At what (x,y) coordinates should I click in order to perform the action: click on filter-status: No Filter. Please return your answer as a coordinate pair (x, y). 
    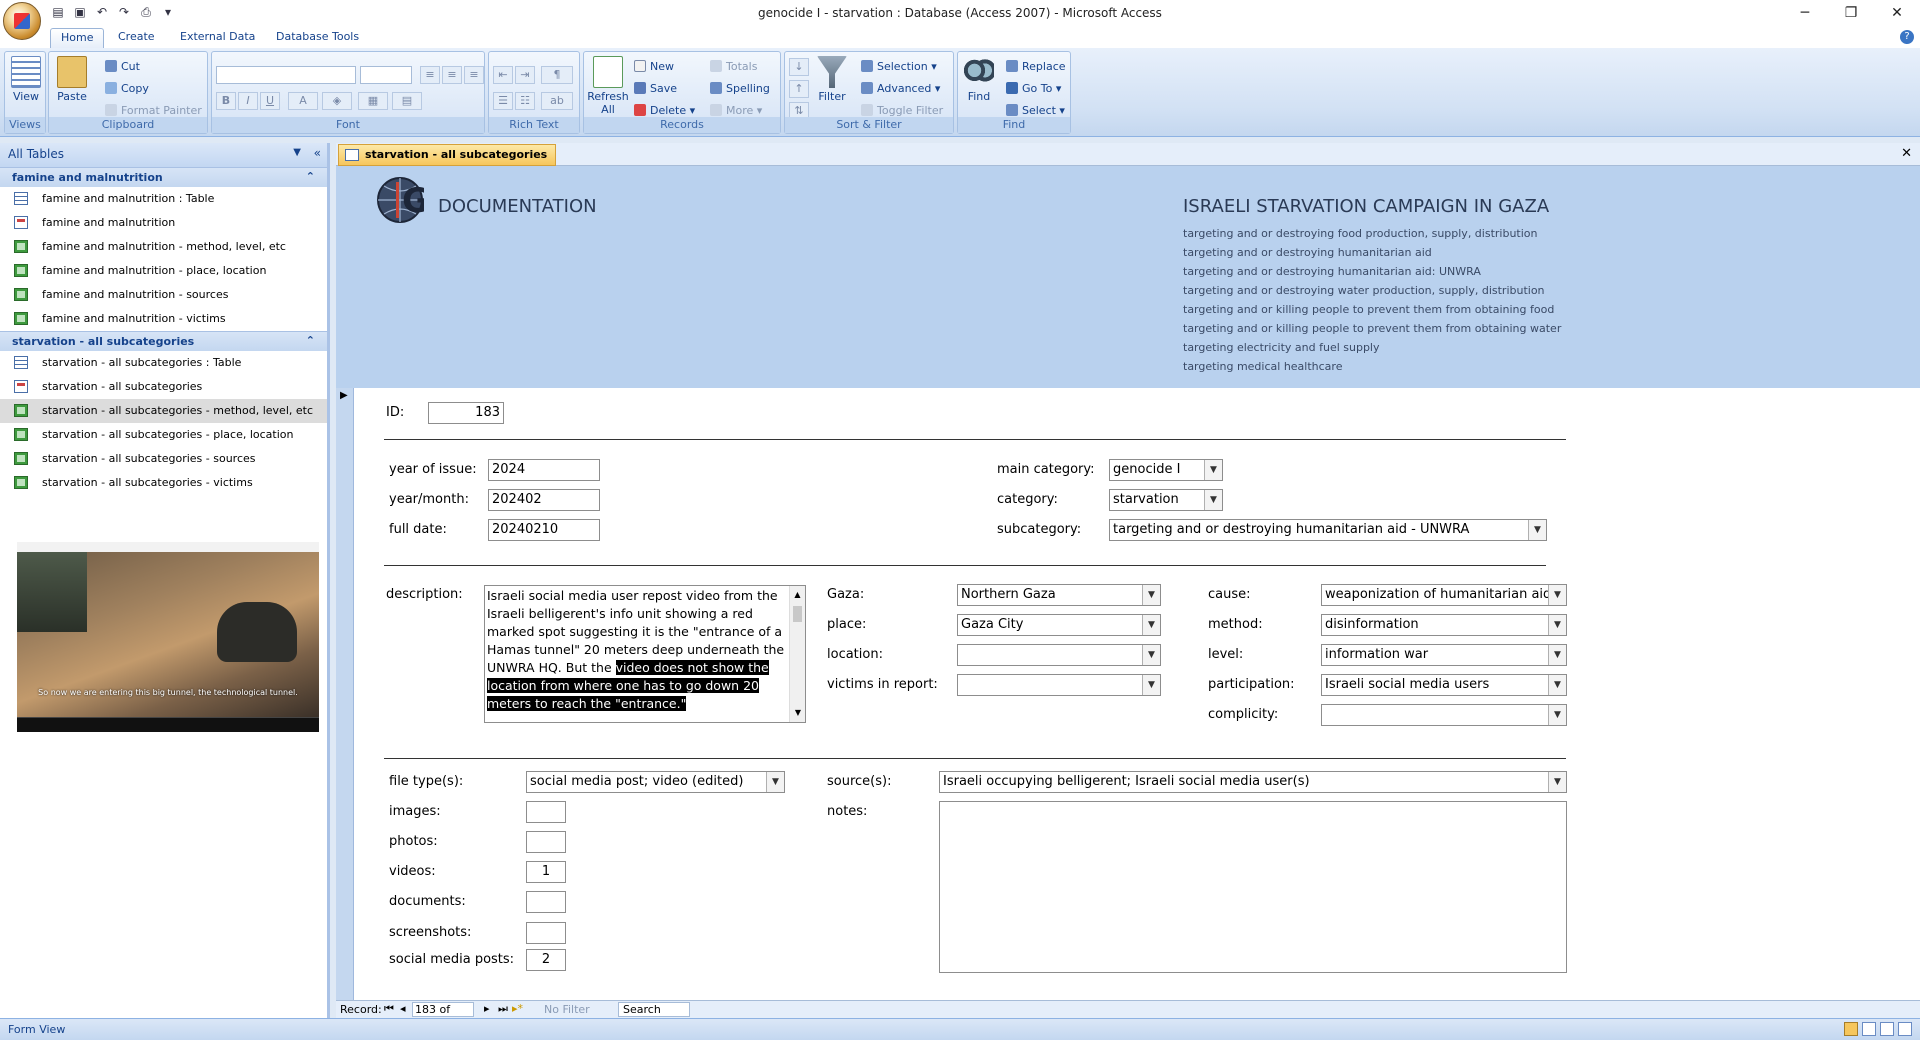
    Looking at the image, I should click on (567, 1009).